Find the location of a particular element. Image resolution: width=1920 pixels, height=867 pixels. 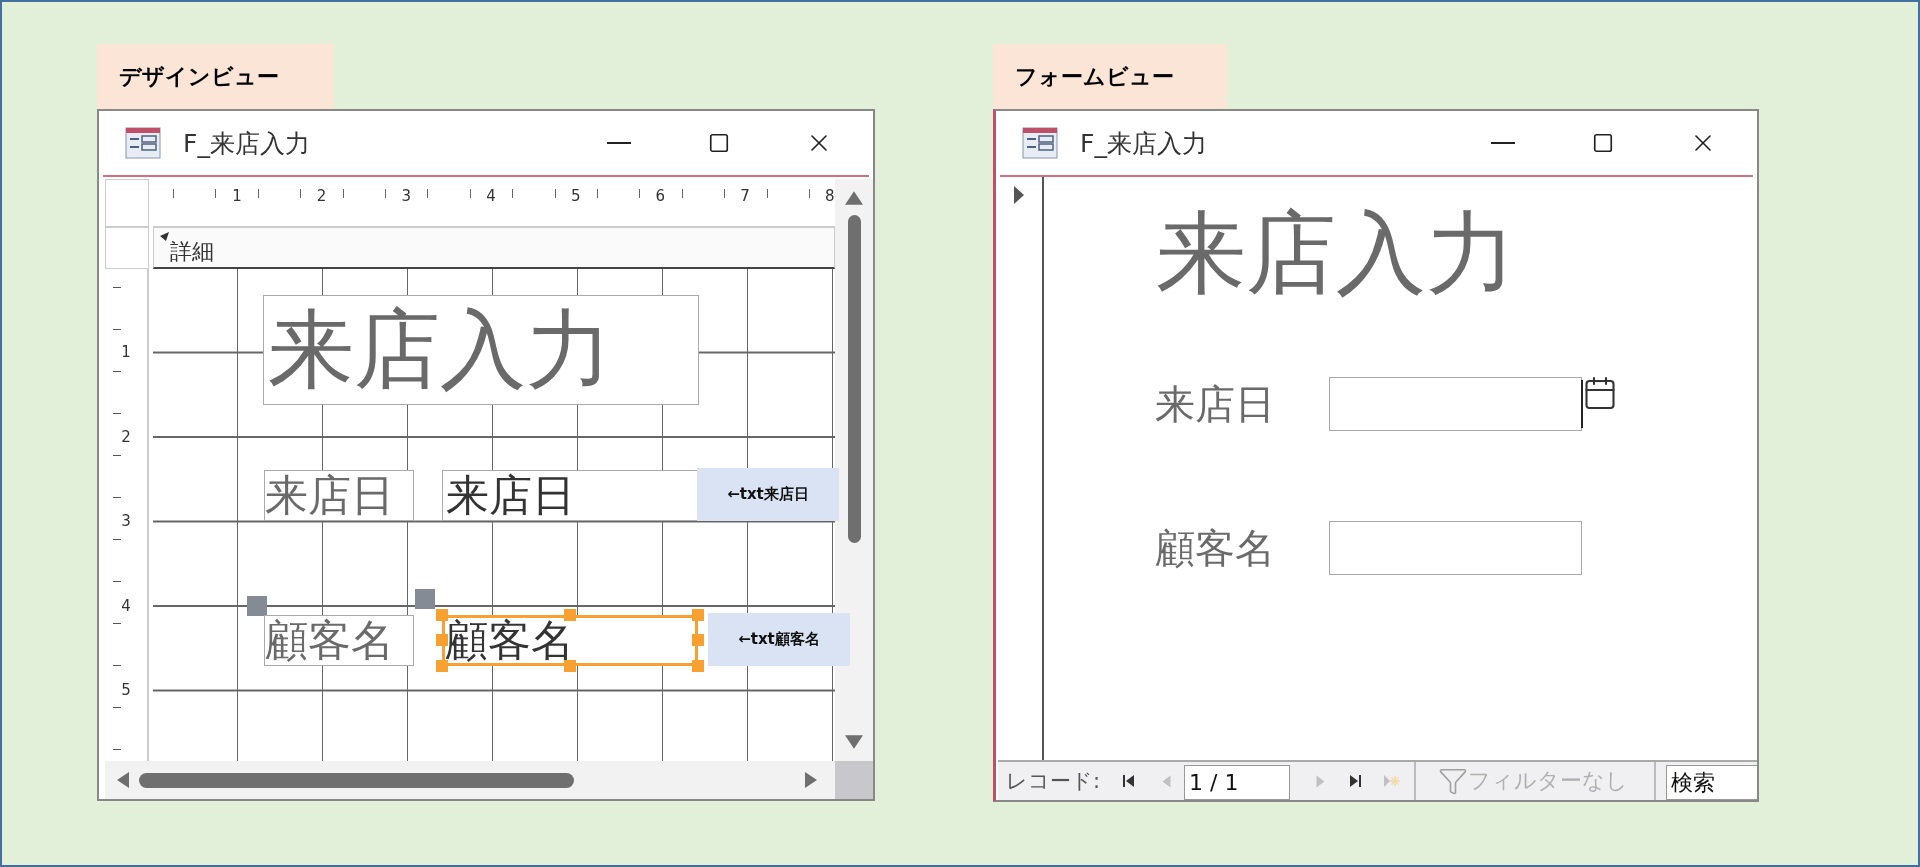

form-title: 来店入力 is located at coordinates (1336, 253).